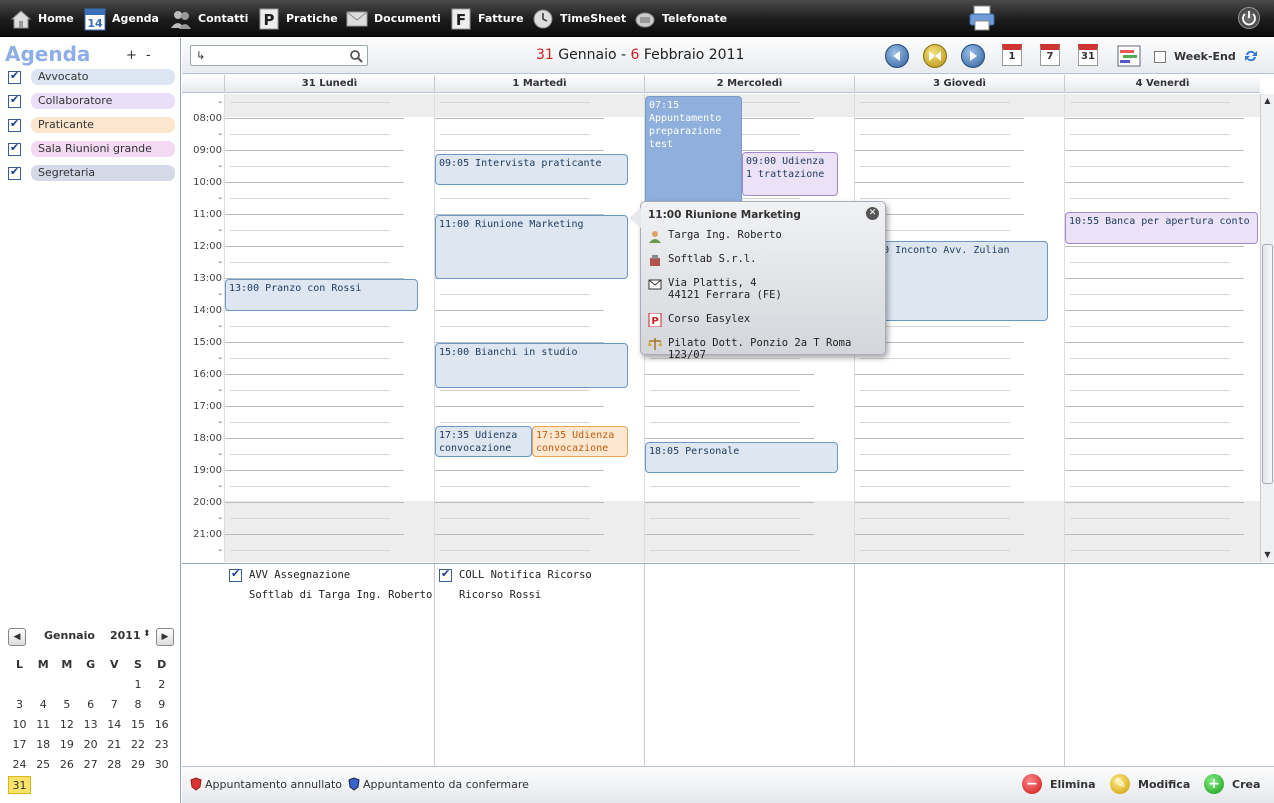 The height and width of the screenshot is (803, 1274). I want to click on event-intervista-praticante: 09:05 Intervista praticante, so click(531, 169).